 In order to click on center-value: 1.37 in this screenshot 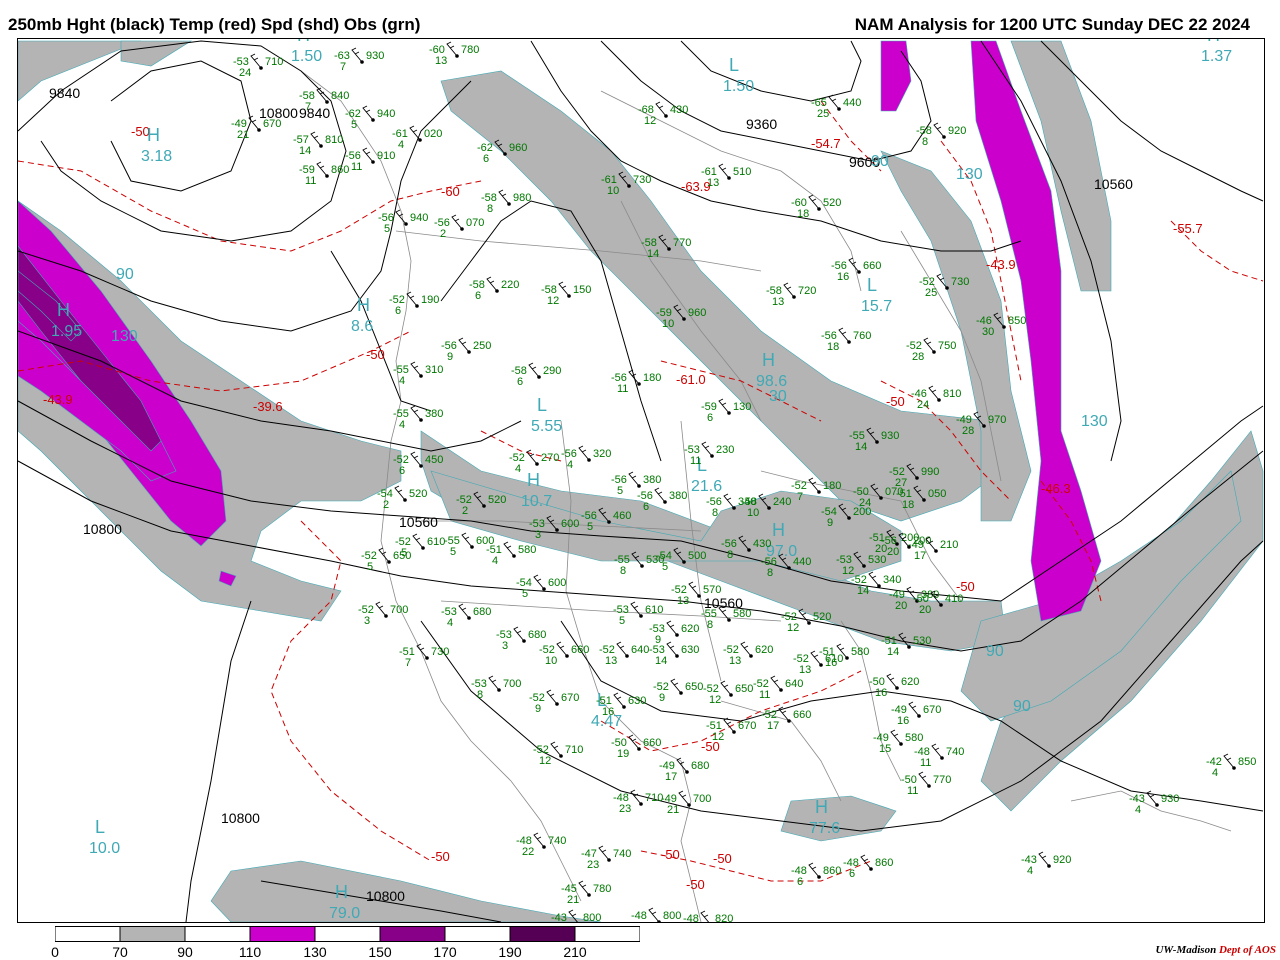, I will do `click(1216, 56)`.